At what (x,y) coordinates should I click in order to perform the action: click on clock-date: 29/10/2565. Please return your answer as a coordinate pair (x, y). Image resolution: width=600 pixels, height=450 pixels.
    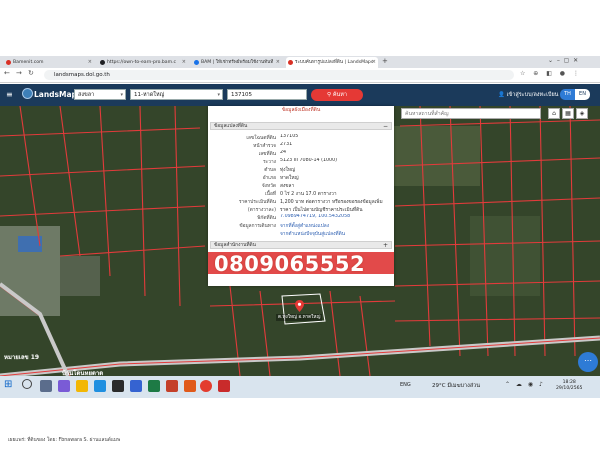
    Looking at the image, I should click on (569, 388).